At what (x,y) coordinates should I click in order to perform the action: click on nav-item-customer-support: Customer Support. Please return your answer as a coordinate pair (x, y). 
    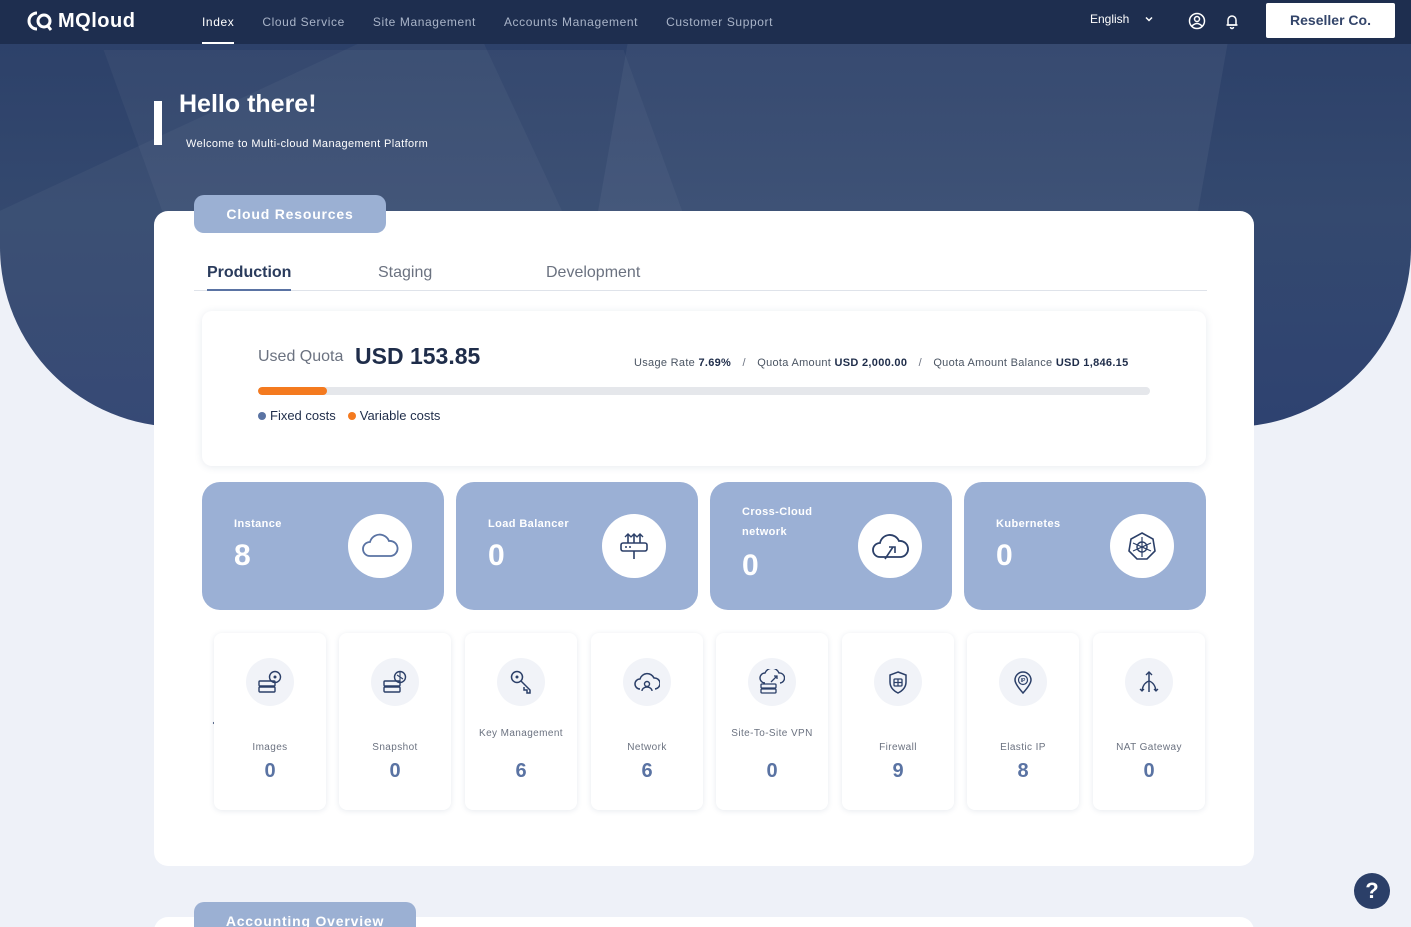
    Looking at the image, I should click on (719, 22).